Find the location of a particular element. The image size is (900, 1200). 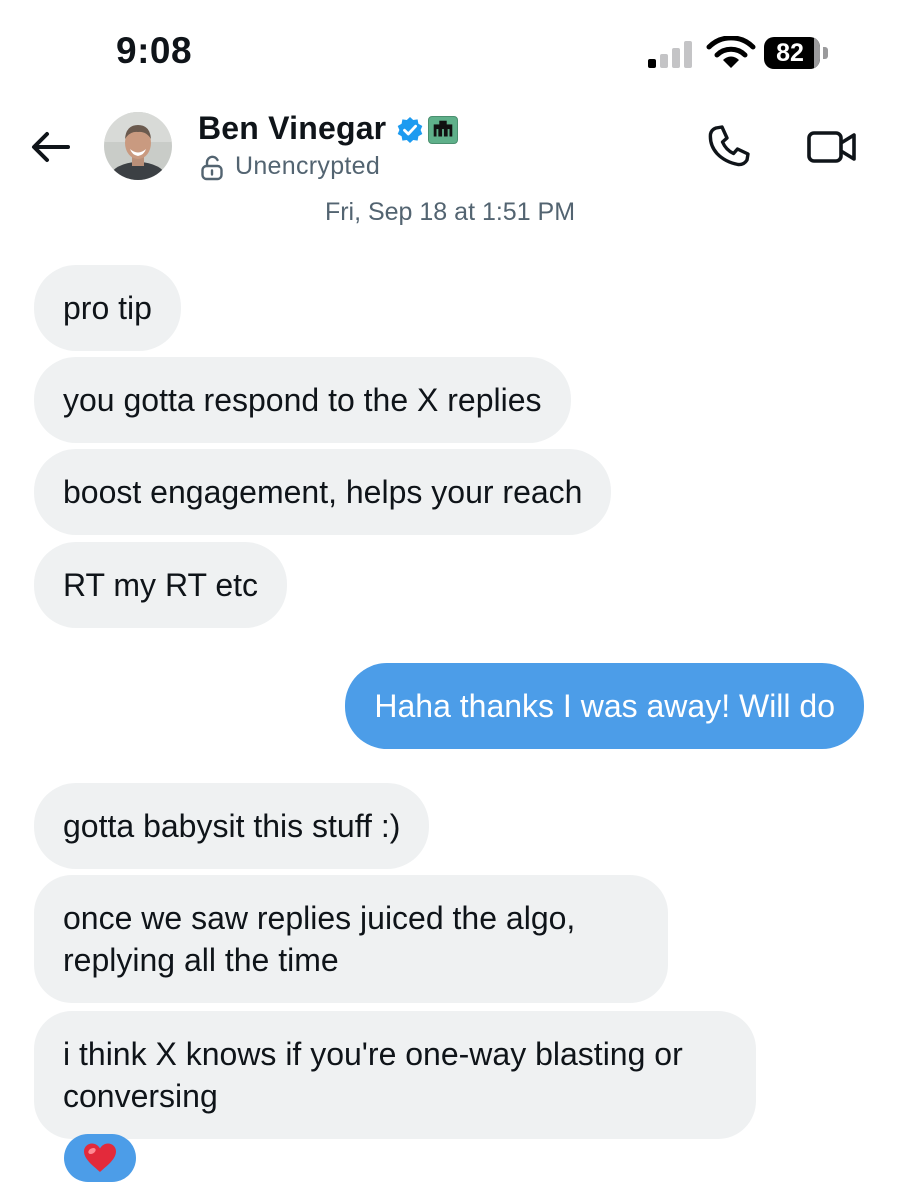

outgoing-message-bubble: Haha thanks I was away! Will do is located at coordinates (604, 706).